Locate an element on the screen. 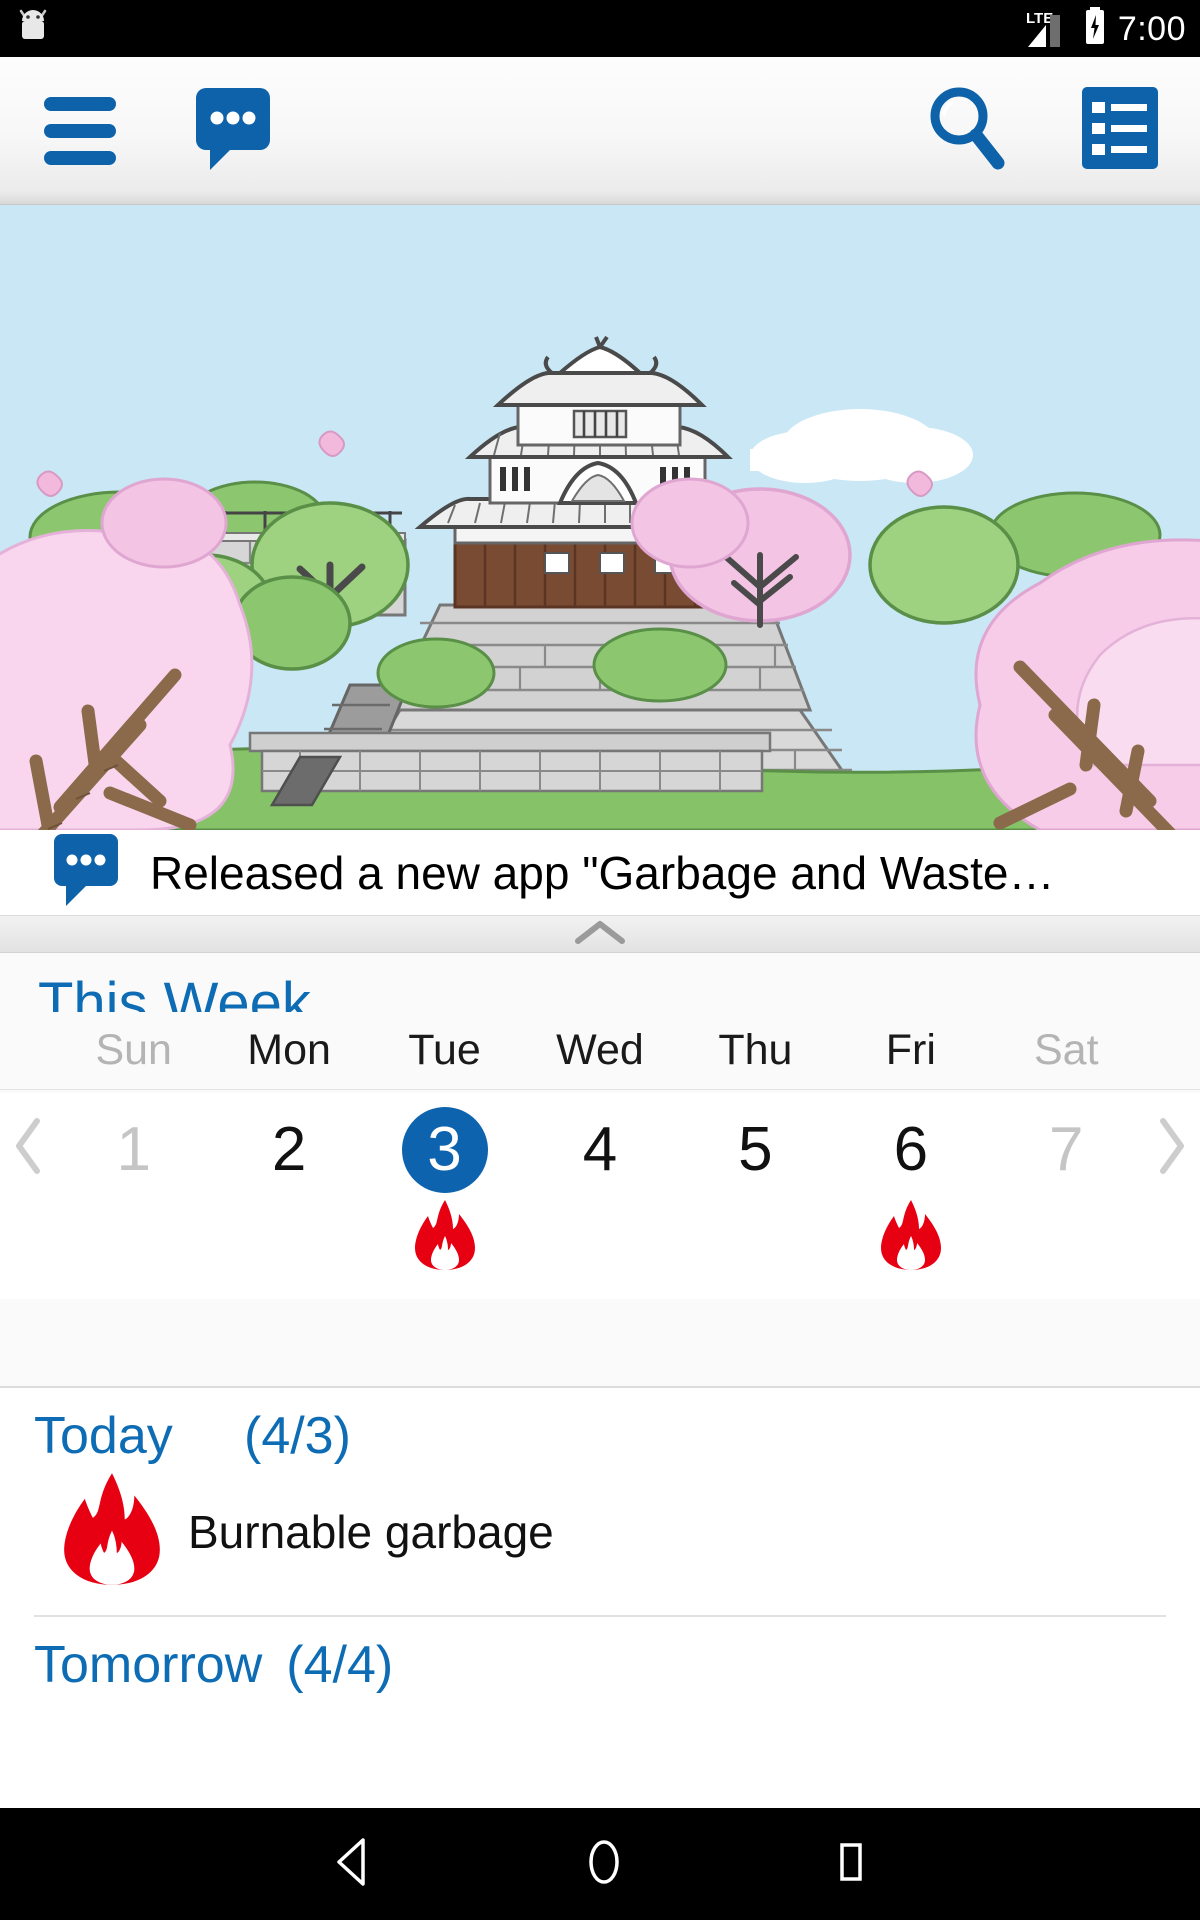 The height and width of the screenshot is (1920, 1200). day-number-row: 1 2 3 4 5 6 7 is located at coordinates (600, 1196).